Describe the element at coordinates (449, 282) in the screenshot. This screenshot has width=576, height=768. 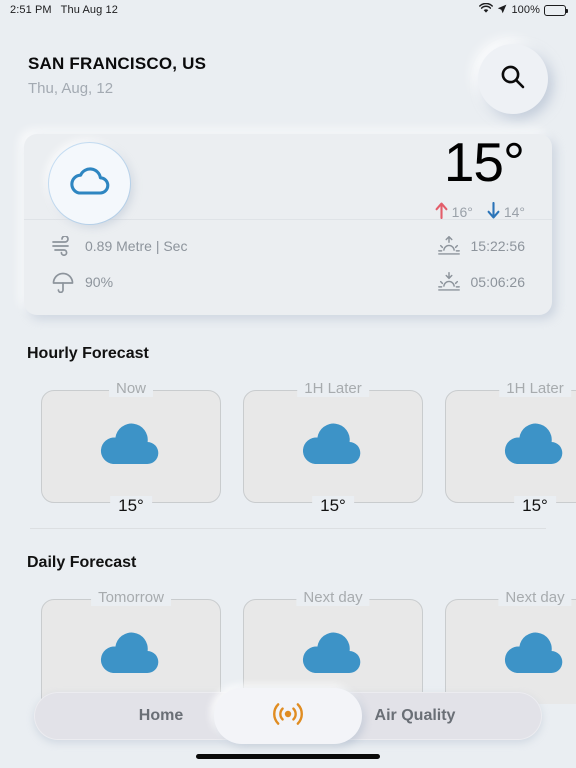
I see `sunset-icon` at that location.